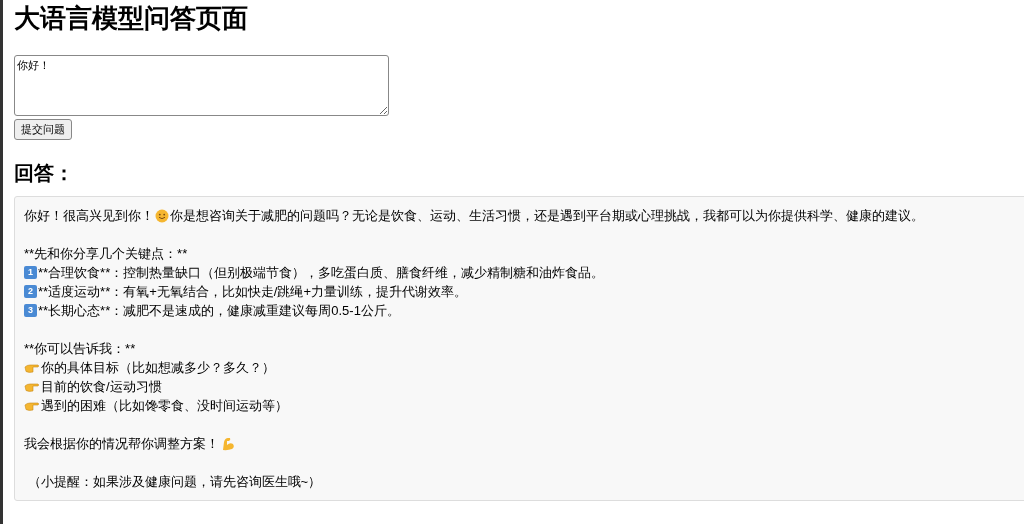 Image resolution: width=1024 pixels, height=524 pixels. Describe the element at coordinates (30, 273) in the screenshot. I see `number-badge: 1` at that location.